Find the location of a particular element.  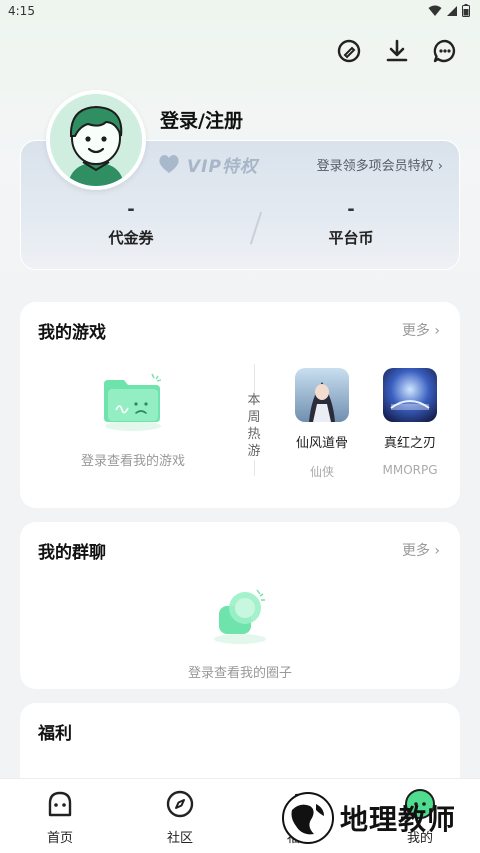

tab-community: 社区 is located at coordinates (180, 817).